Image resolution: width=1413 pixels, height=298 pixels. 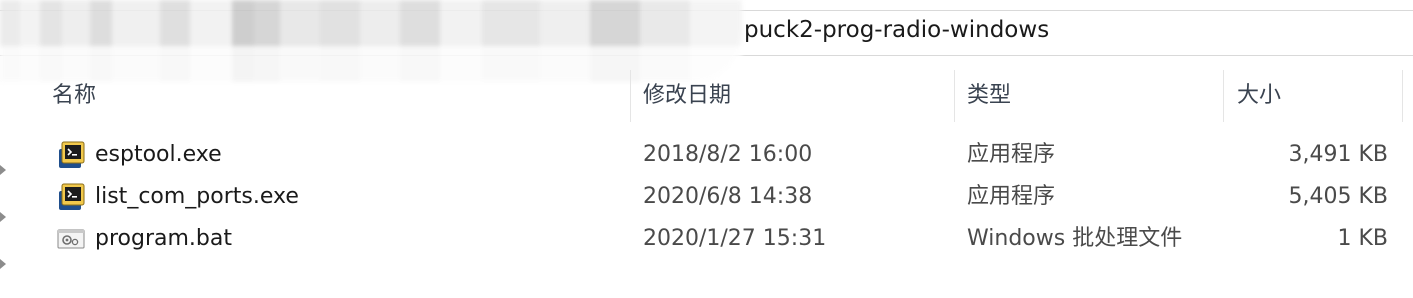 What do you see at coordinates (1338, 154) in the screenshot?
I see `file-size: 3,491 KB` at bounding box center [1338, 154].